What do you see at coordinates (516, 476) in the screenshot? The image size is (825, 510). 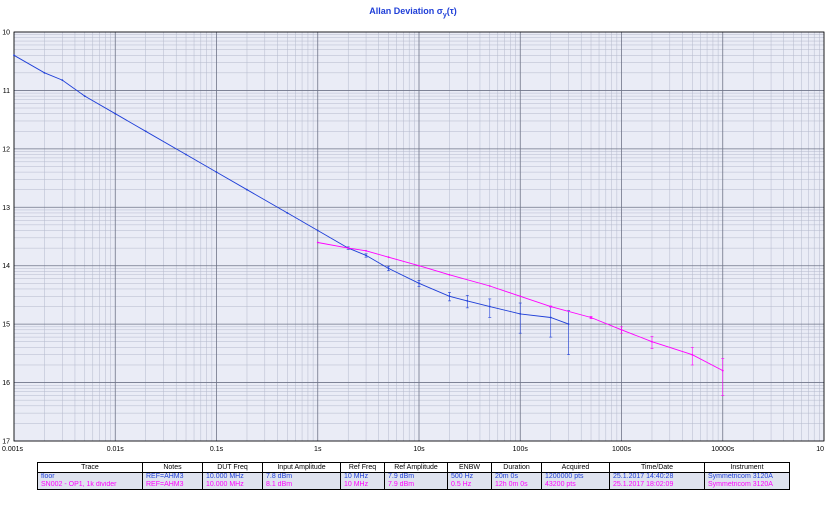 I see `legend-cell: 20m 0s` at bounding box center [516, 476].